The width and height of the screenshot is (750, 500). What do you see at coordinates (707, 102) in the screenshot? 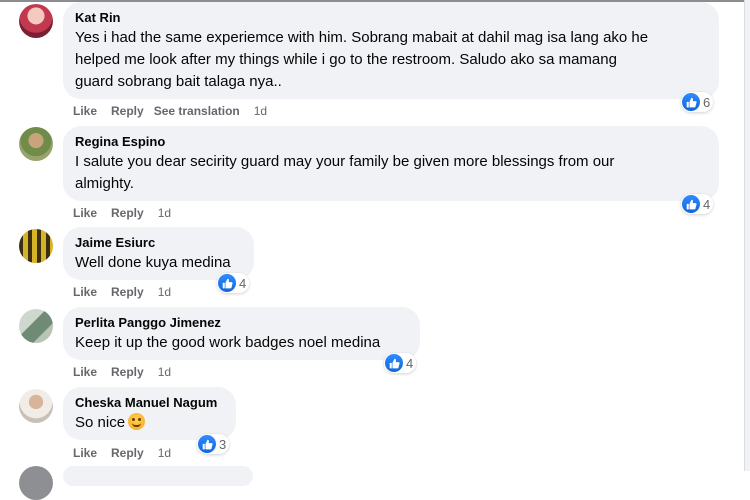
I see `reaction-count: 6` at bounding box center [707, 102].